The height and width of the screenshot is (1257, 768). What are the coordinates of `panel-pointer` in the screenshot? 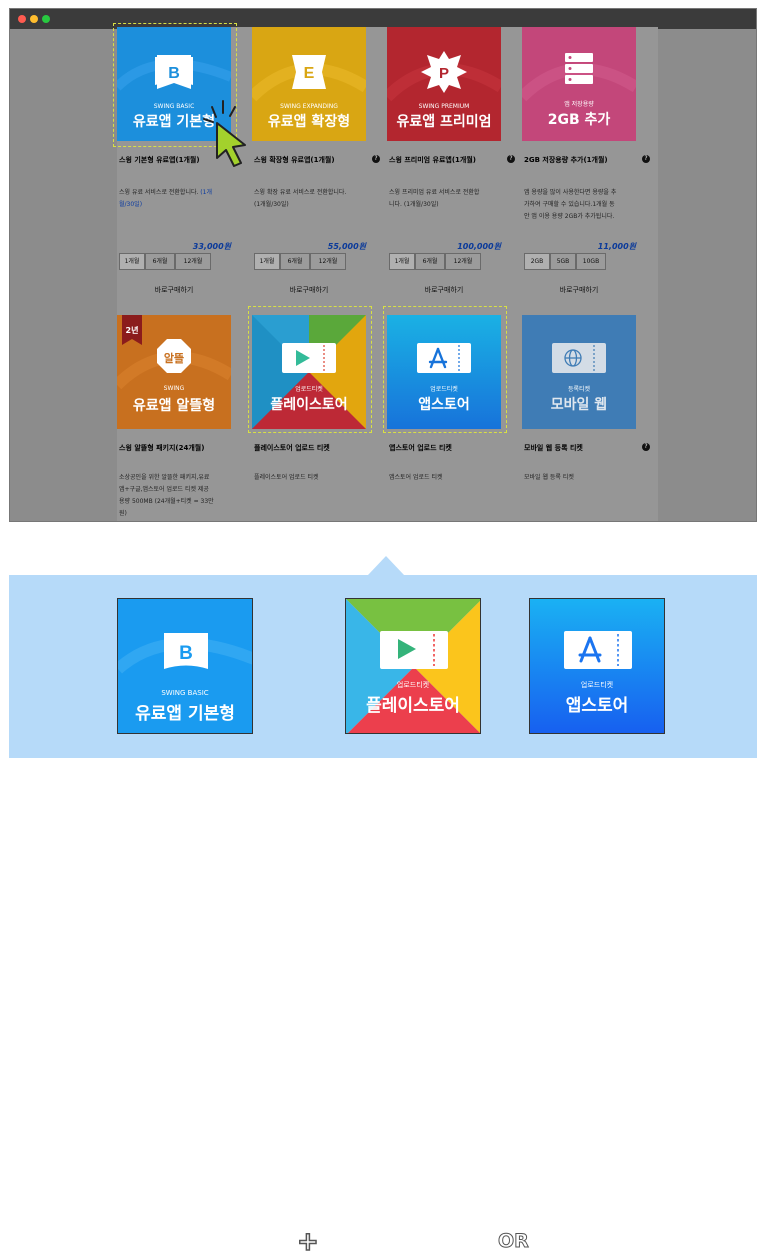 It's located at (386, 565).